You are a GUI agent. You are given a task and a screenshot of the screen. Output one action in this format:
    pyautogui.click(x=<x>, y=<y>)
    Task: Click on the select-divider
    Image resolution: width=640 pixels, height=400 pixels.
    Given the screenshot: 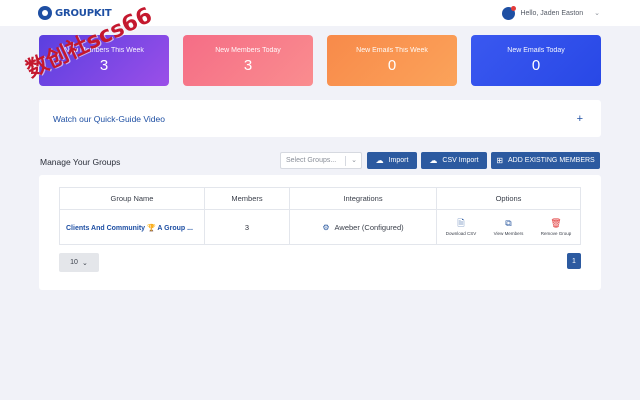 What is the action you would take?
    pyautogui.click(x=345, y=161)
    